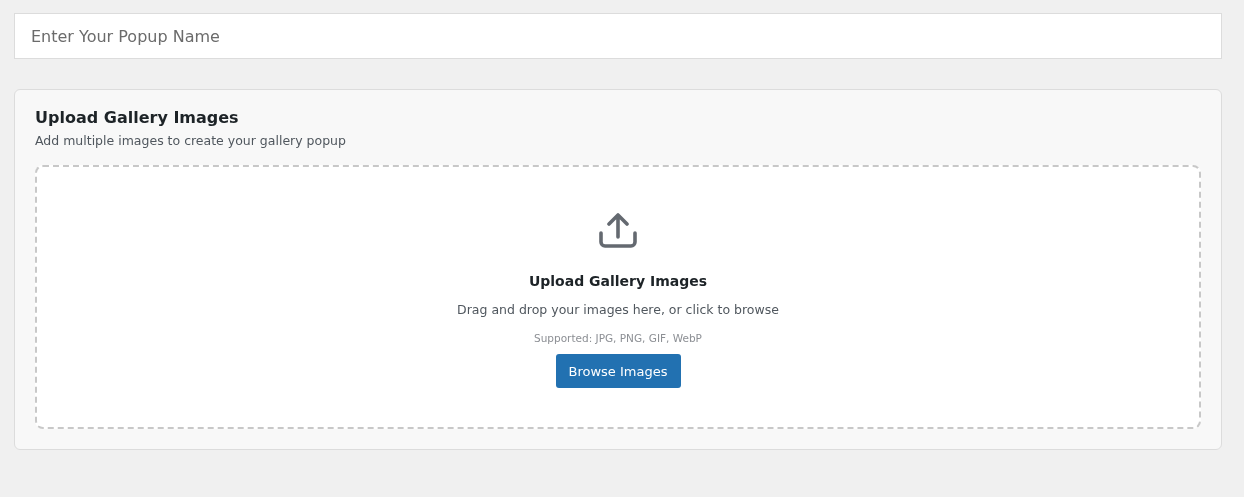  Describe the element at coordinates (618, 338) in the screenshot. I see `supported-formats: Supported: JPG, PNG, GIF, WebP` at that location.